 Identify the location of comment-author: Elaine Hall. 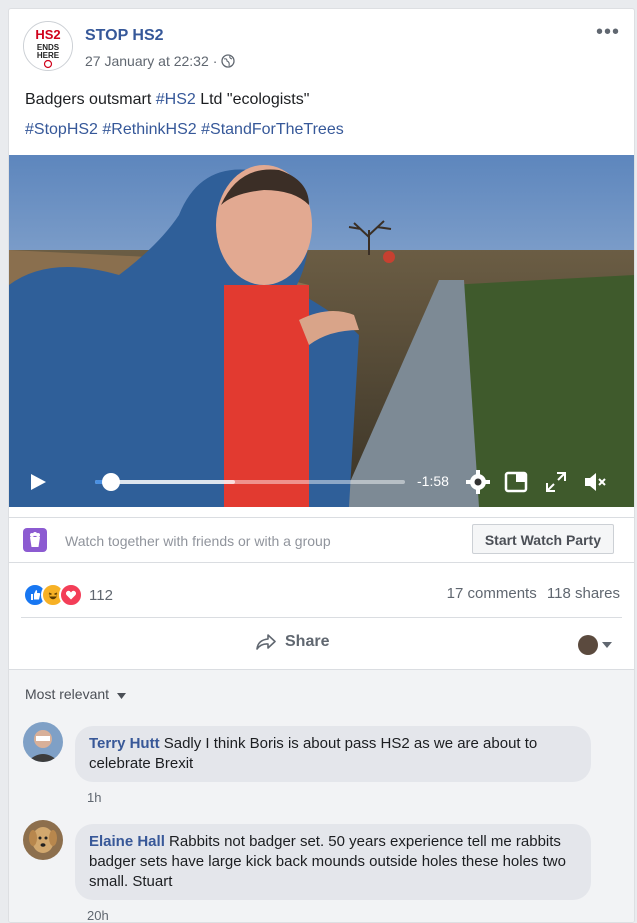
(127, 841).